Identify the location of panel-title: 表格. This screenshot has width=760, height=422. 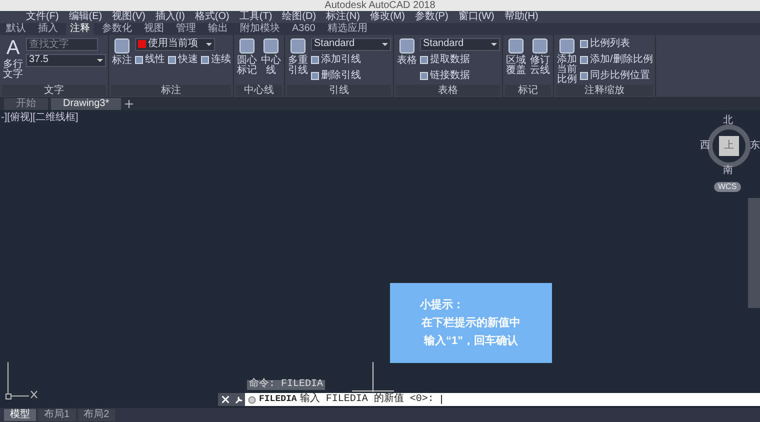
(448, 90).